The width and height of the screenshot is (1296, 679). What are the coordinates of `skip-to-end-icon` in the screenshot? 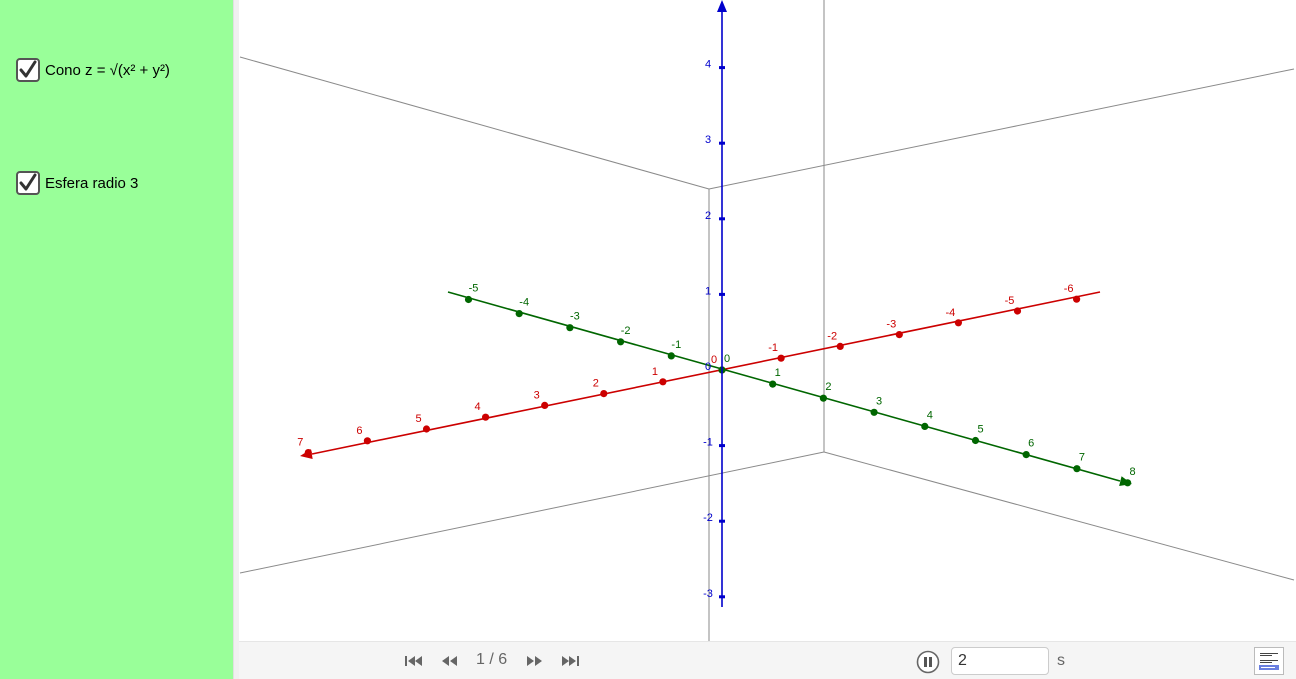 It's located at (570, 661).